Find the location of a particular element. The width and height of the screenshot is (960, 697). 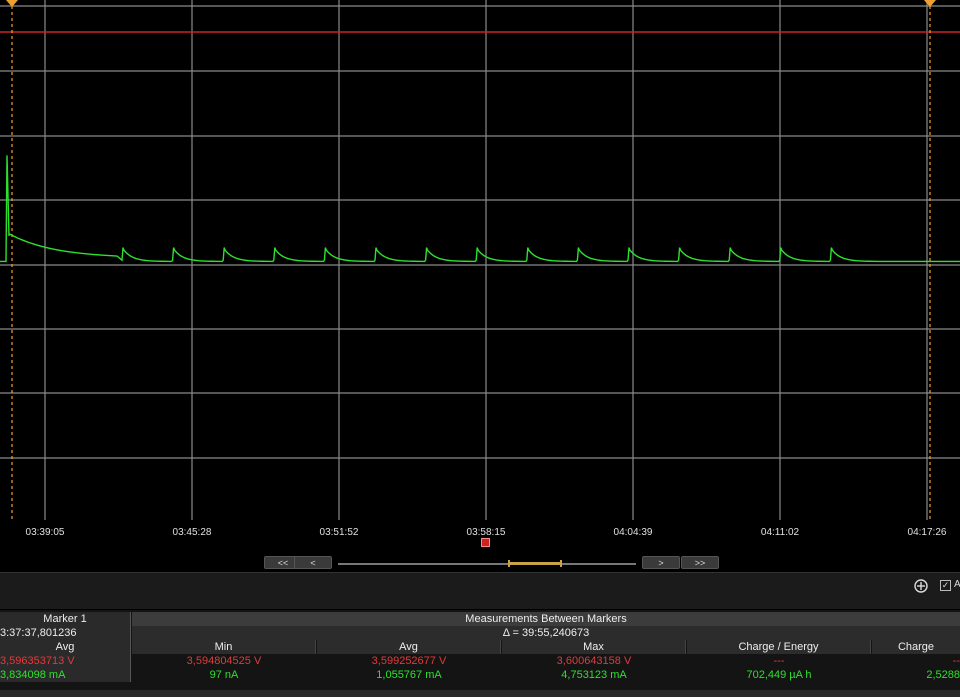

x-tick-label: 03:45:28 is located at coordinates (192, 532).